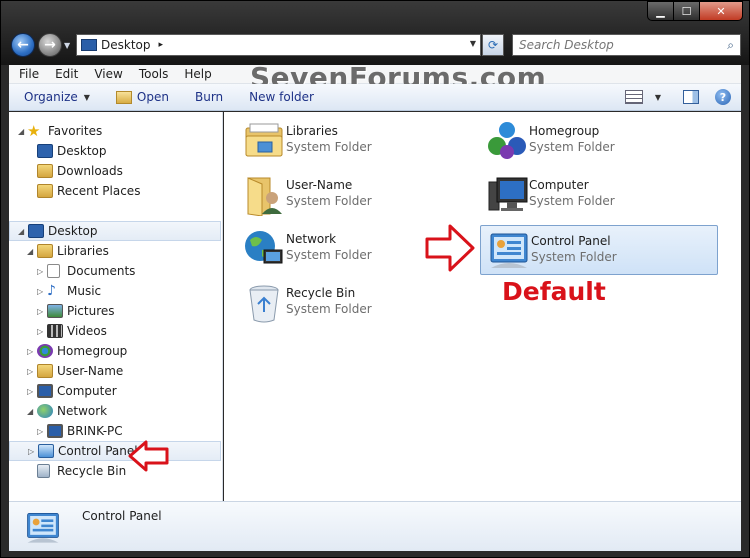 This screenshot has height=558, width=750. Describe the element at coordinates (115, 191) in the screenshot. I see `tree-item-recent-places: Recent Places` at that location.